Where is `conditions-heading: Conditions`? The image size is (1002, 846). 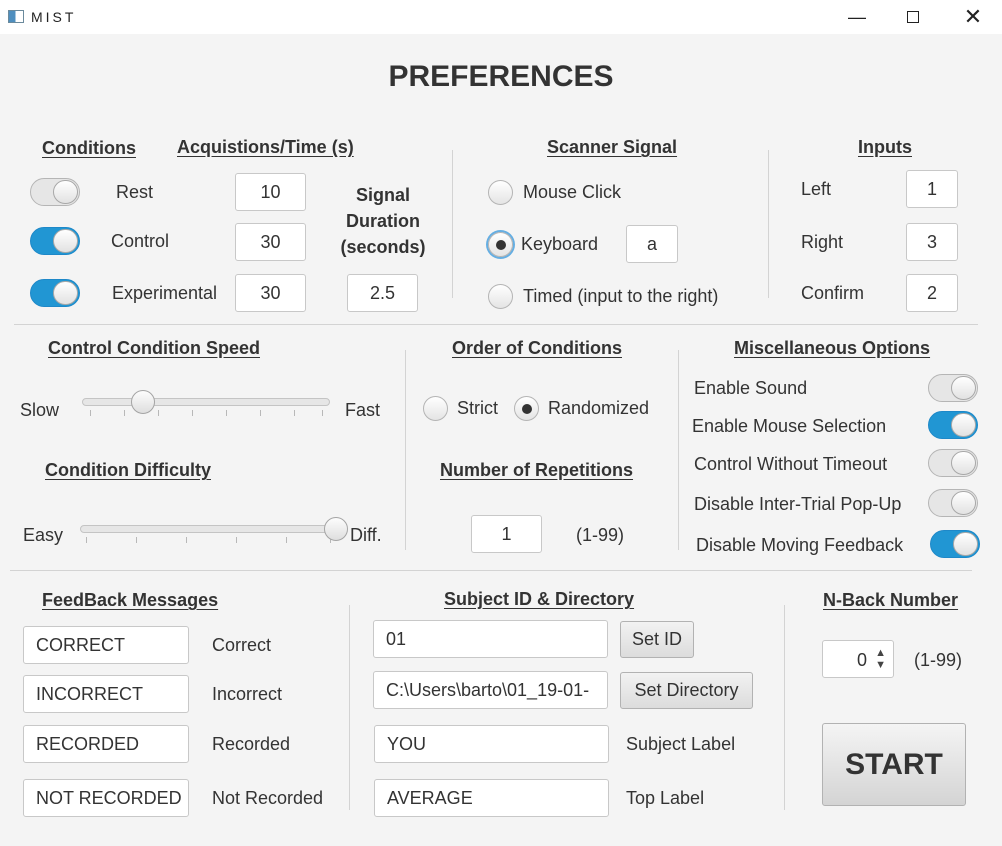
conditions-heading: Conditions is located at coordinates (89, 148).